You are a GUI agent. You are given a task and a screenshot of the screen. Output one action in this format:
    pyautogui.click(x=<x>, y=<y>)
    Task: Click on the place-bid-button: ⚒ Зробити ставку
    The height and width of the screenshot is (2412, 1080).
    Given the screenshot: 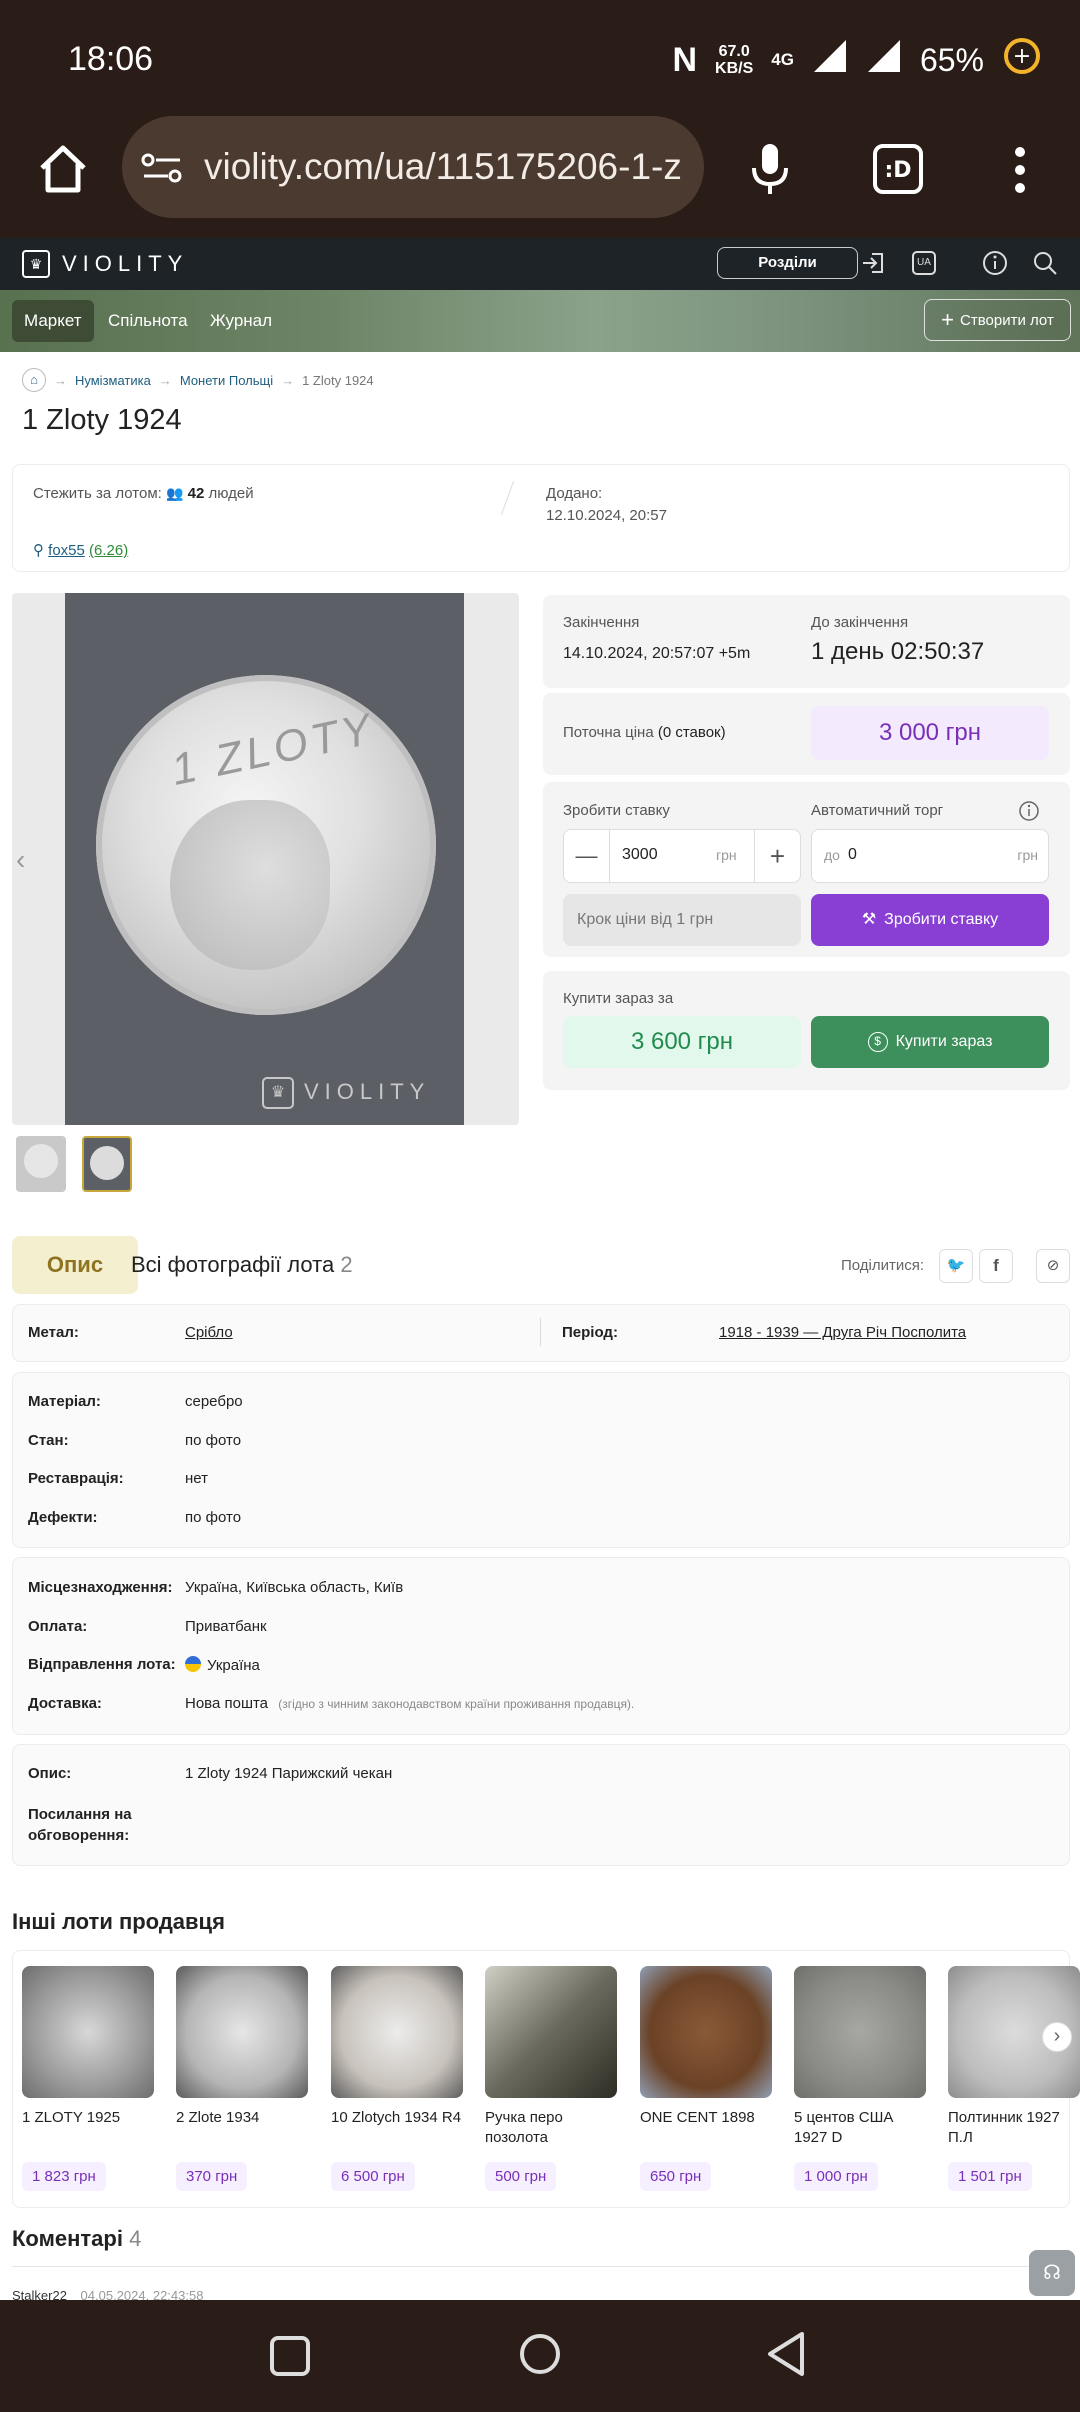 What is the action you would take?
    pyautogui.click(x=930, y=920)
    